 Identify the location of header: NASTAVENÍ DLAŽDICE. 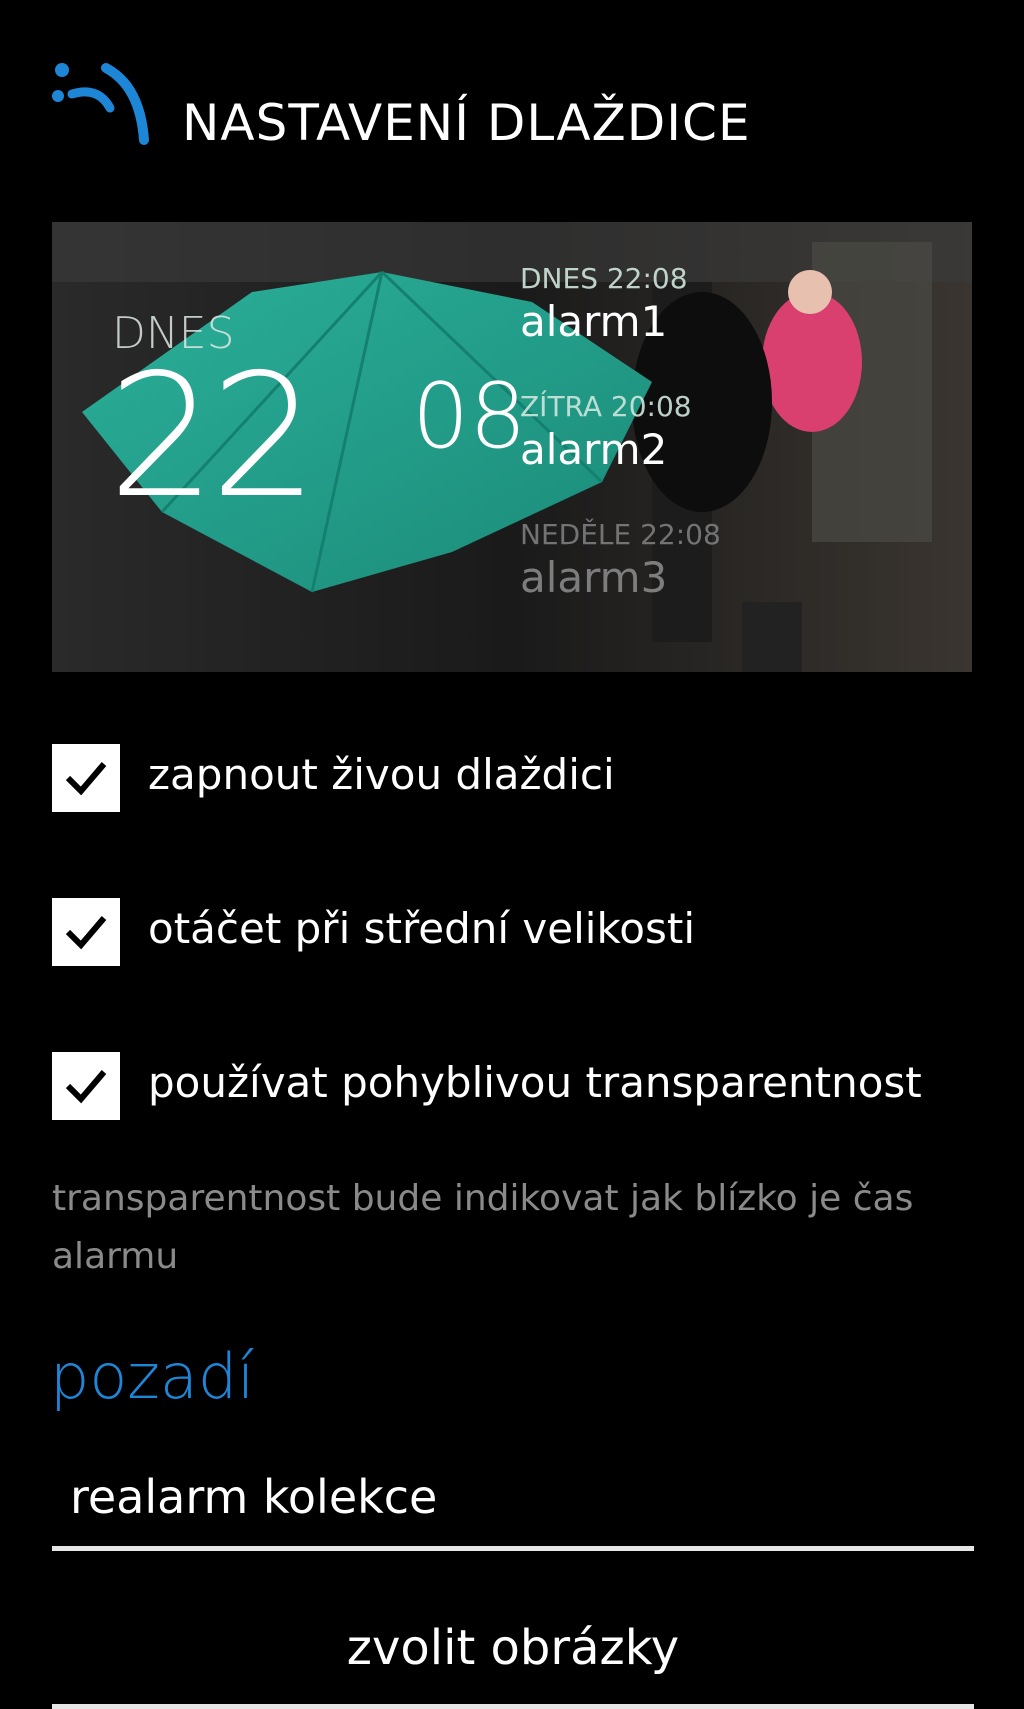
(518, 107).